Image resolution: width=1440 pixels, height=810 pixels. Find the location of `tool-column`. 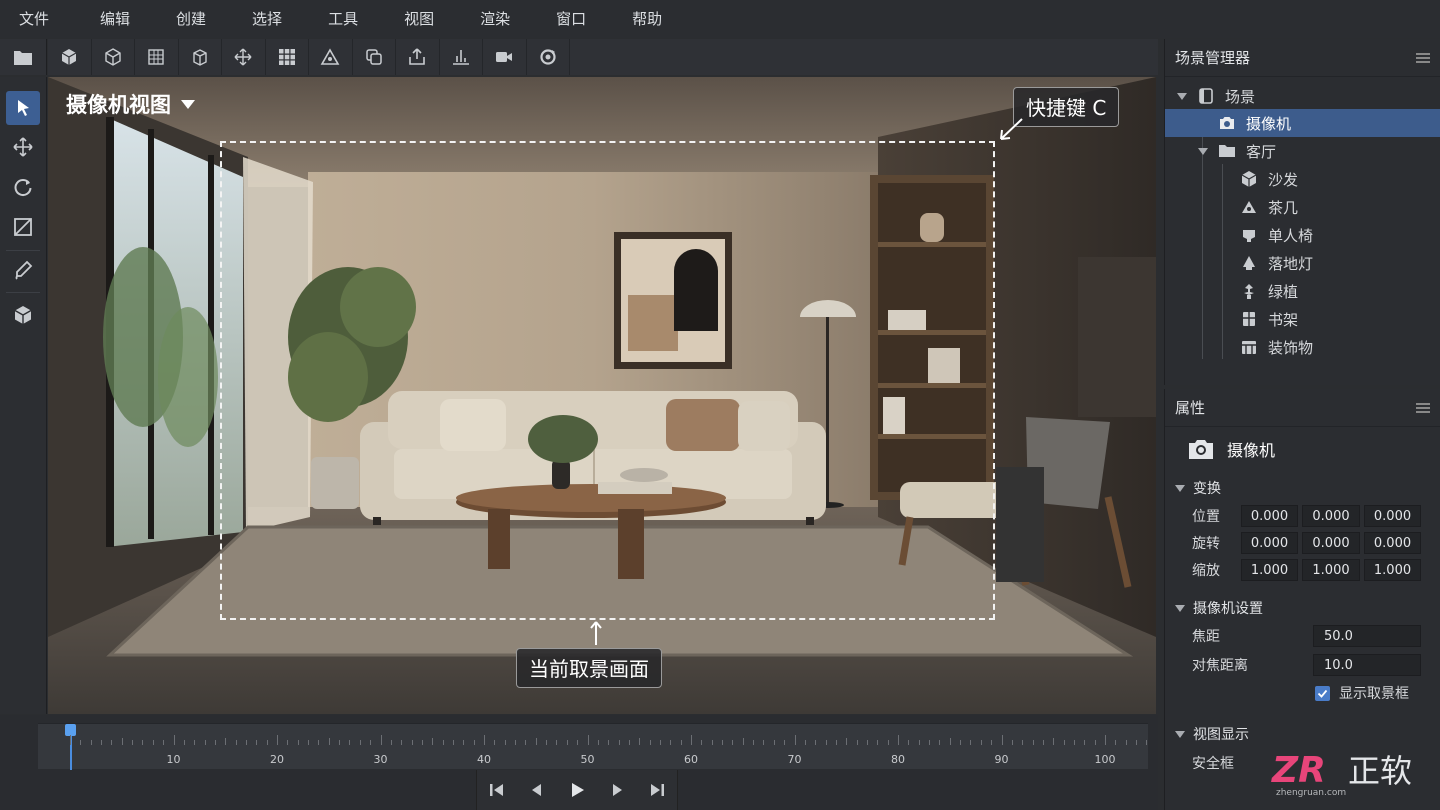

tool-column is located at coordinates (23, 395).